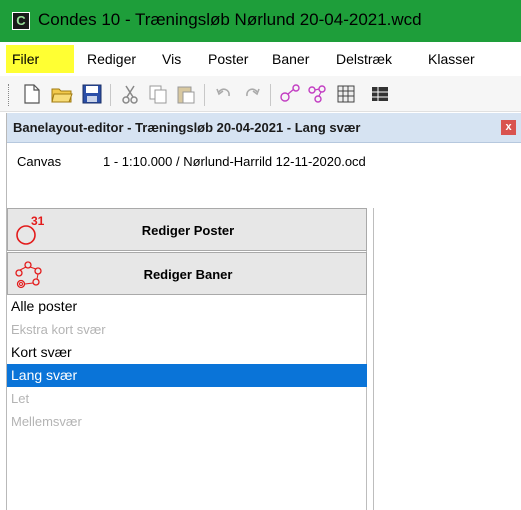 This screenshot has height=510, width=521. What do you see at coordinates (92, 94) in the screenshot?
I see `save-icon` at bounding box center [92, 94].